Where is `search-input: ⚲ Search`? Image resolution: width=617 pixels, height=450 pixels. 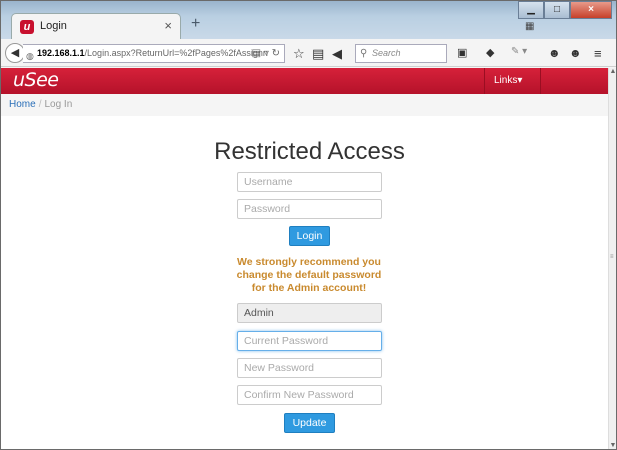
search-input: ⚲ Search is located at coordinates (401, 53).